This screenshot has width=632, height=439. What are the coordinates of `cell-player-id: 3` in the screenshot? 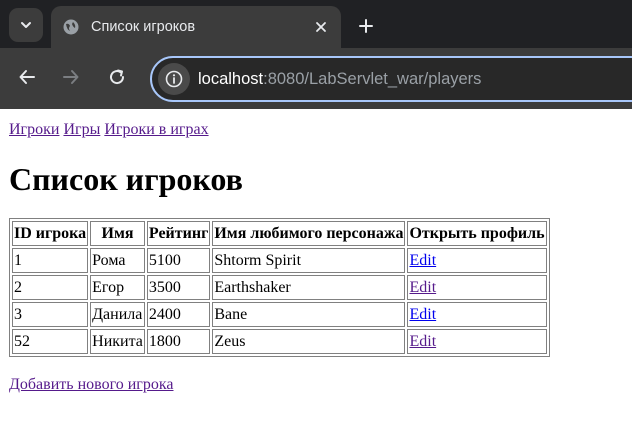 It's located at (50, 314).